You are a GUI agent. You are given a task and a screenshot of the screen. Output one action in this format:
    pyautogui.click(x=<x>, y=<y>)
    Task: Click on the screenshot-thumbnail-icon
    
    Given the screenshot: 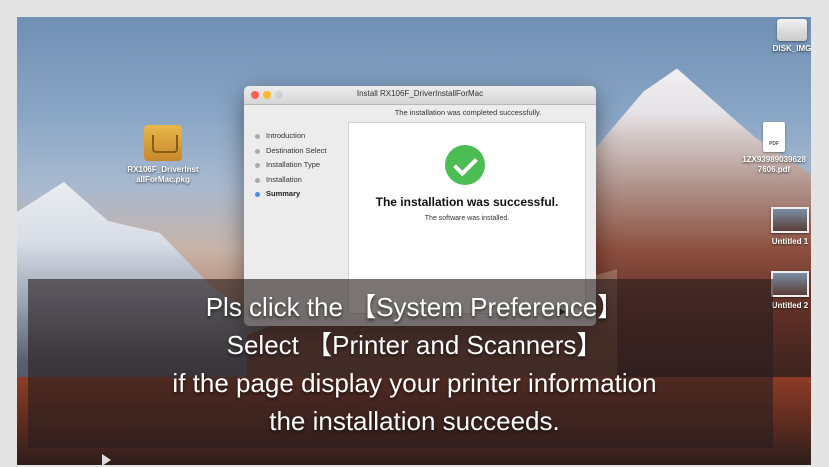 What is the action you would take?
    pyautogui.click(x=790, y=220)
    